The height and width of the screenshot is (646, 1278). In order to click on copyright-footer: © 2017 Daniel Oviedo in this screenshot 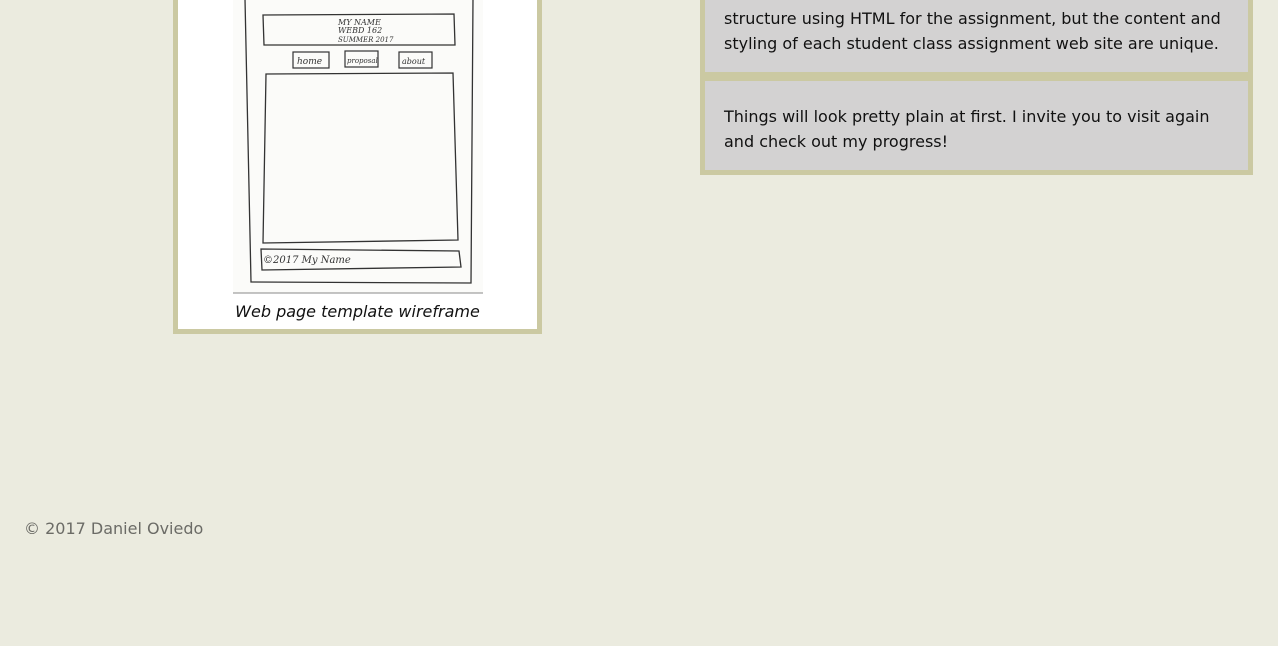, I will do `click(114, 528)`.